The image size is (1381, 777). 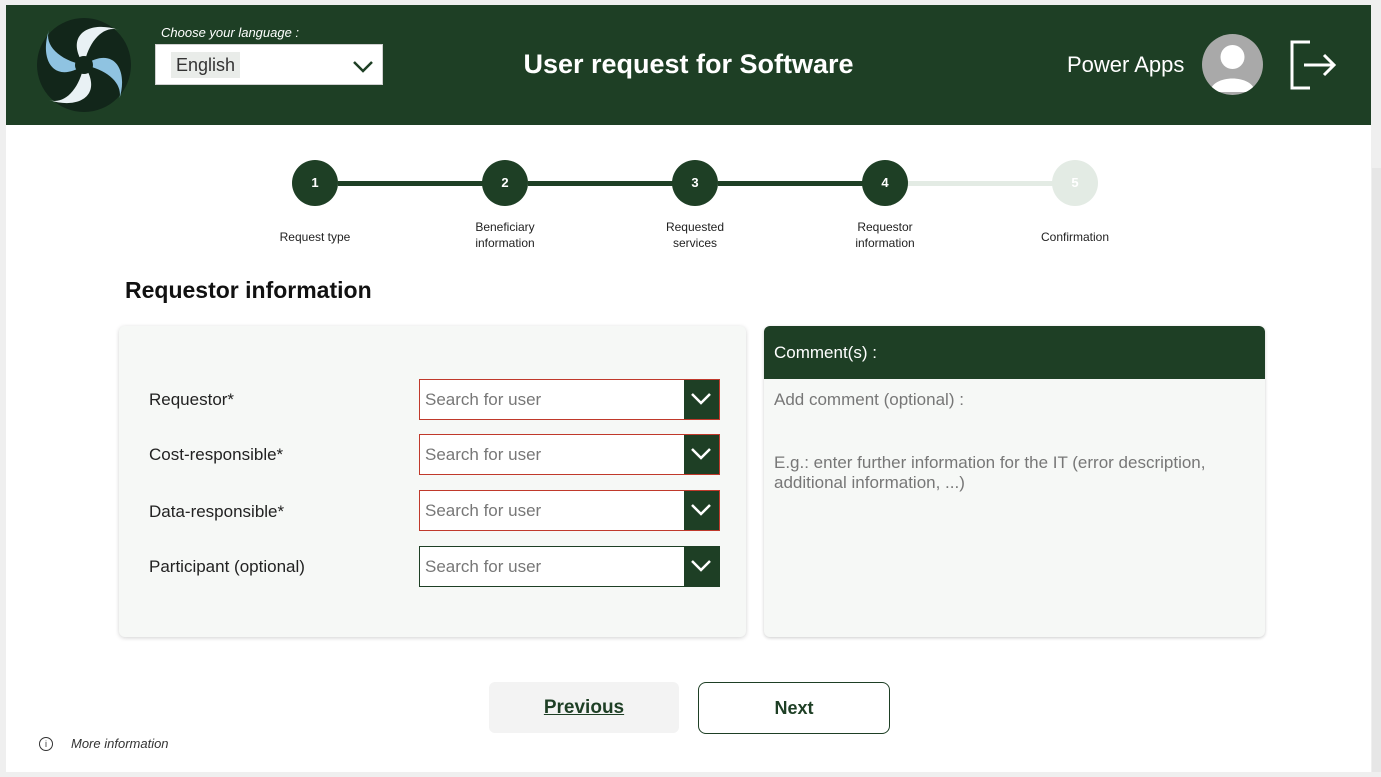 What do you see at coordinates (885, 235) in the screenshot?
I see `step-4-label: Requestor information` at bounding box center [885, 235].